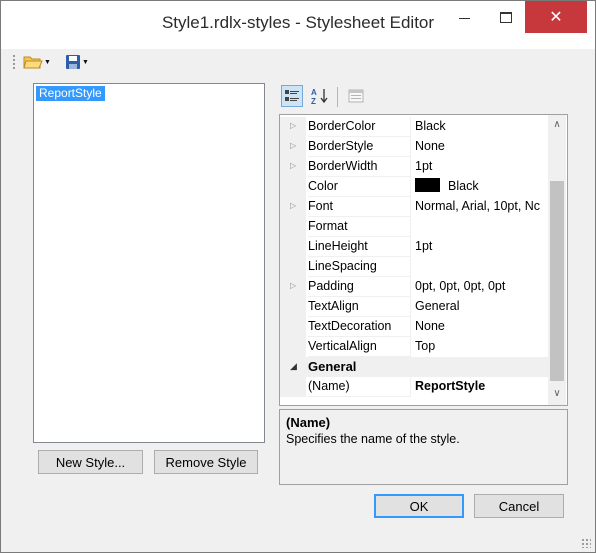 The width and height of the screenshot is (596, 553). I want to click on scroll-up-arrow-icon: ∧, so click(557, 125).